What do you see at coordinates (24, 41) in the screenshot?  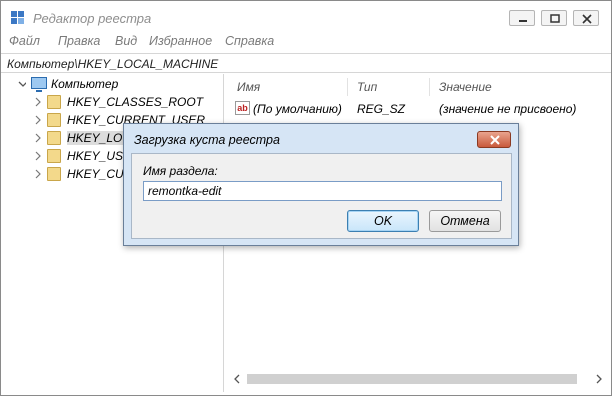 I see `menu-file: Файл` at bounding box center [24, 41].